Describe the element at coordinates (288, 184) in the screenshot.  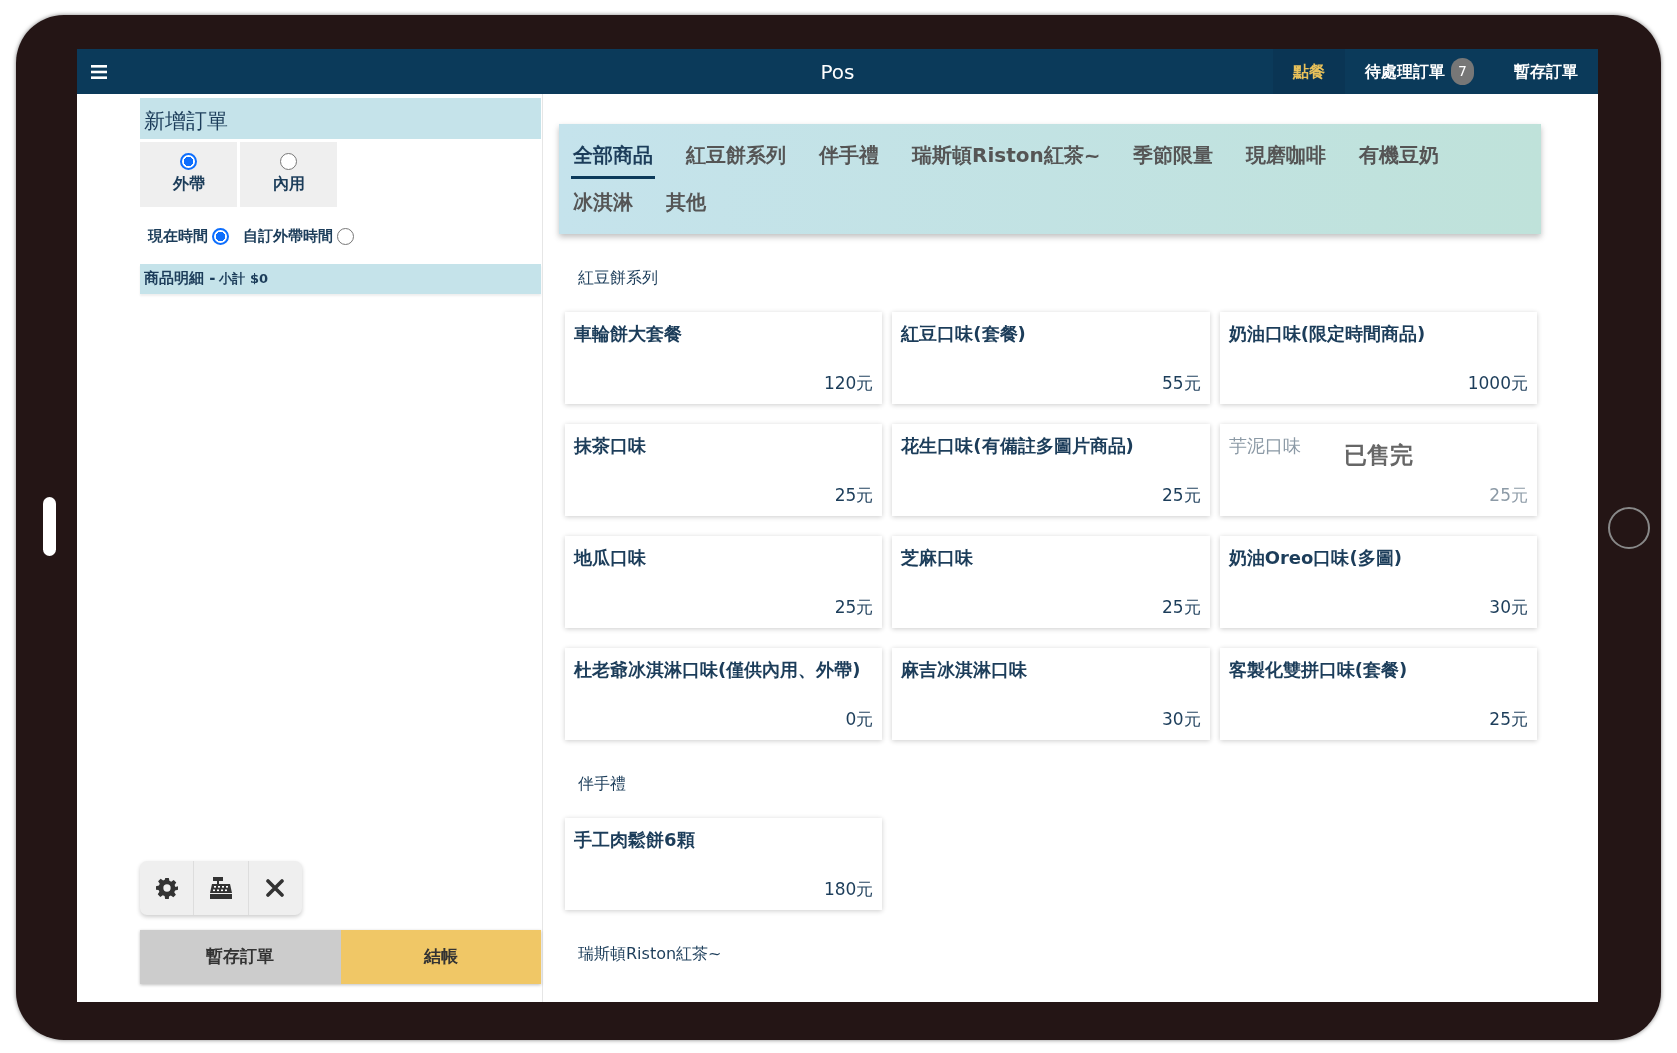
I see `option-label: 內用` at that location.